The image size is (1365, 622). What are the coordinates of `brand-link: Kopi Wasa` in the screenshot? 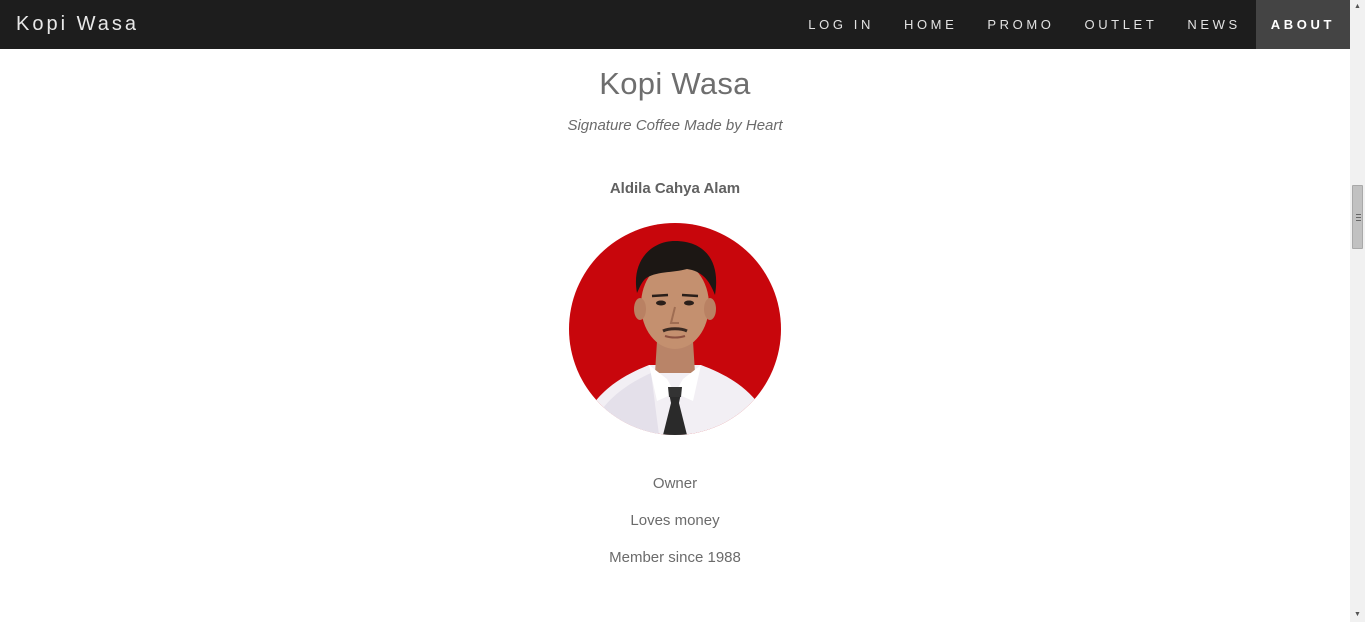 It's located at (77, 24).